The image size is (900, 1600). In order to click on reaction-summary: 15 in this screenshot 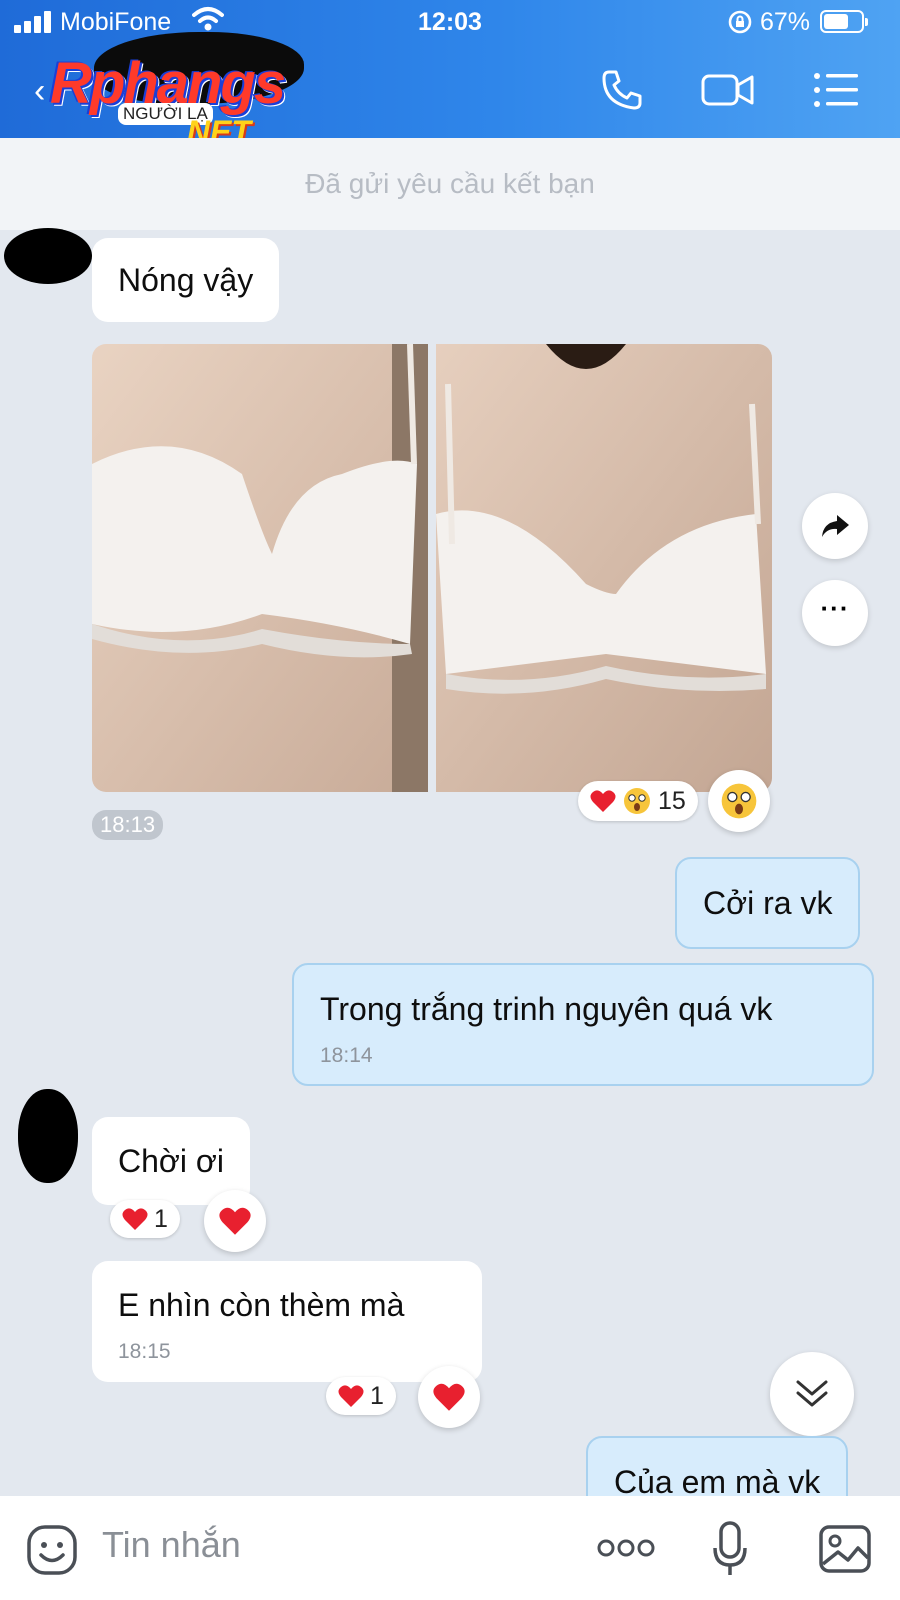, I will do `click(638, 801)`.